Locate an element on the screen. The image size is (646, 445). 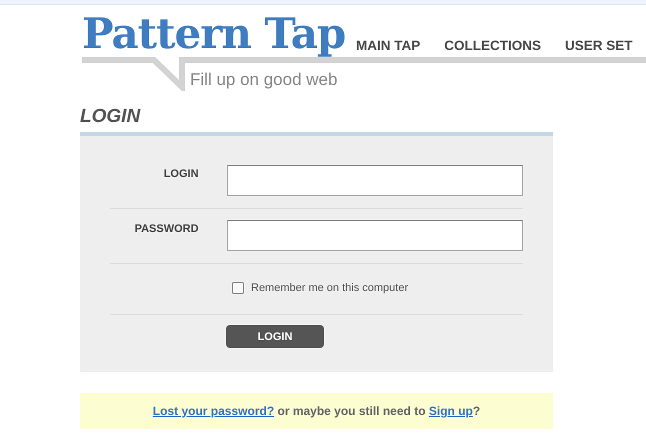
help-text: Lost your password? or maybe you still need to Sign up? is located at coordinates (316, 411).